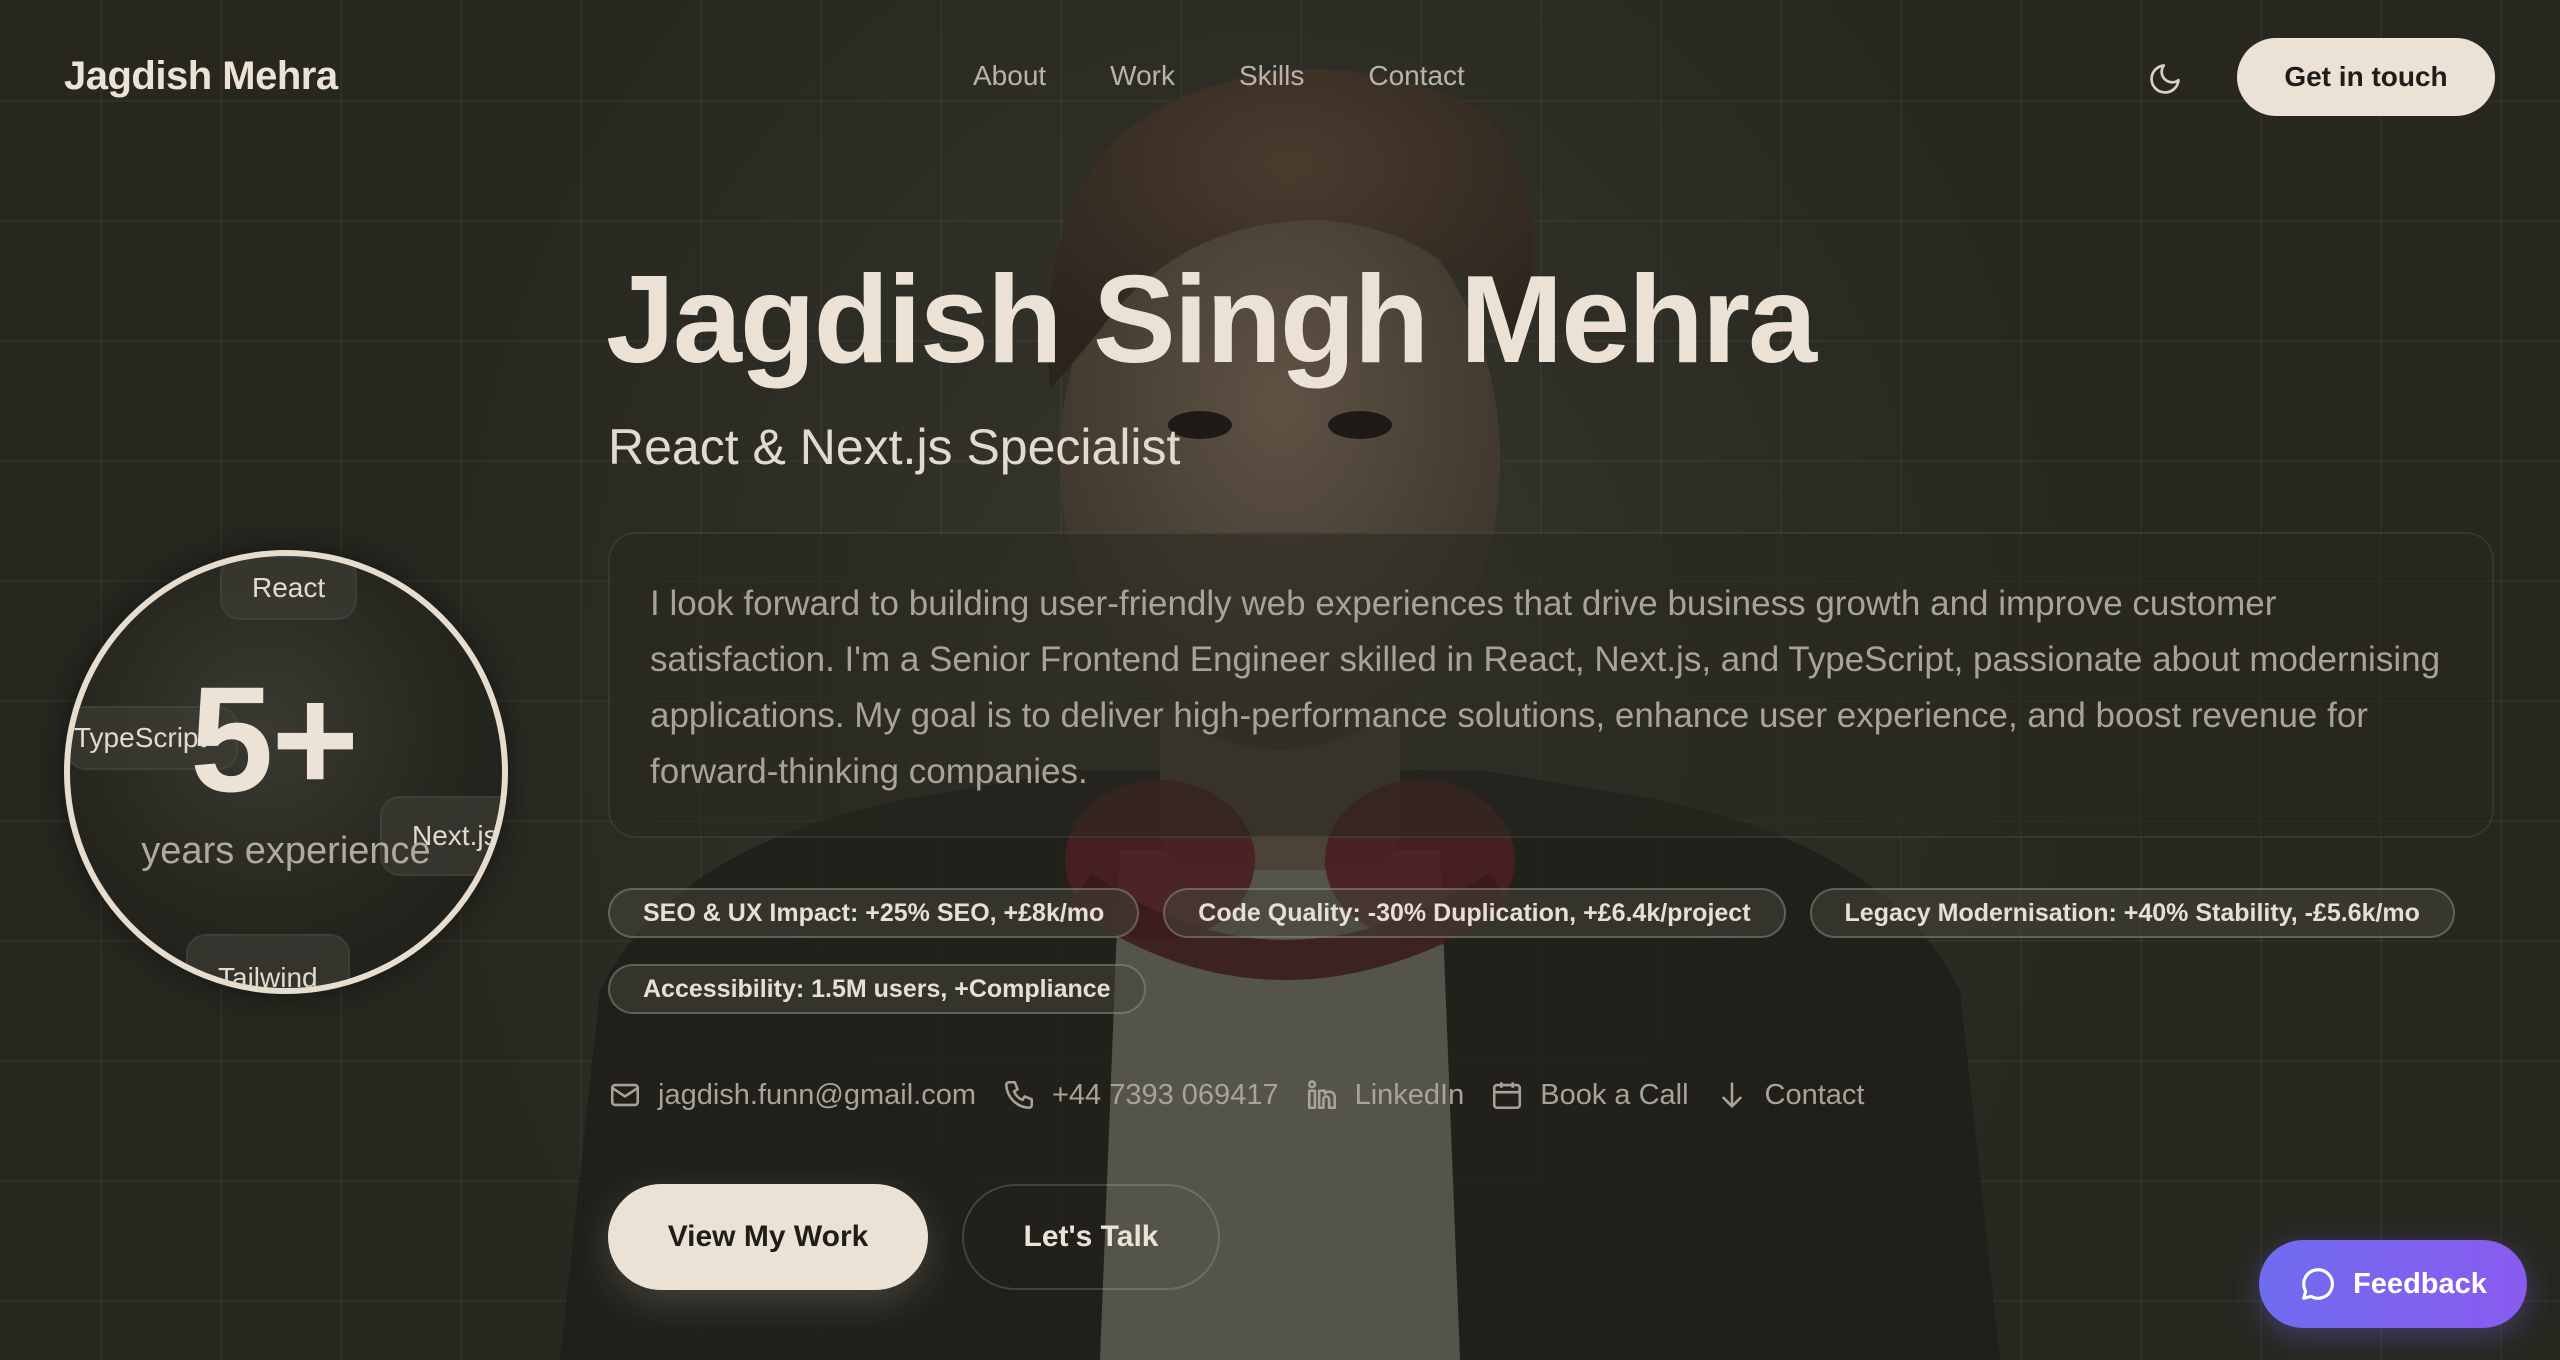 This screenshot has width=2560, height=1360. Describe the element at coordinates (1211, 320) in the screenshot. I see `hero-name-heading: Jagdish Singh Mehra` at that location.